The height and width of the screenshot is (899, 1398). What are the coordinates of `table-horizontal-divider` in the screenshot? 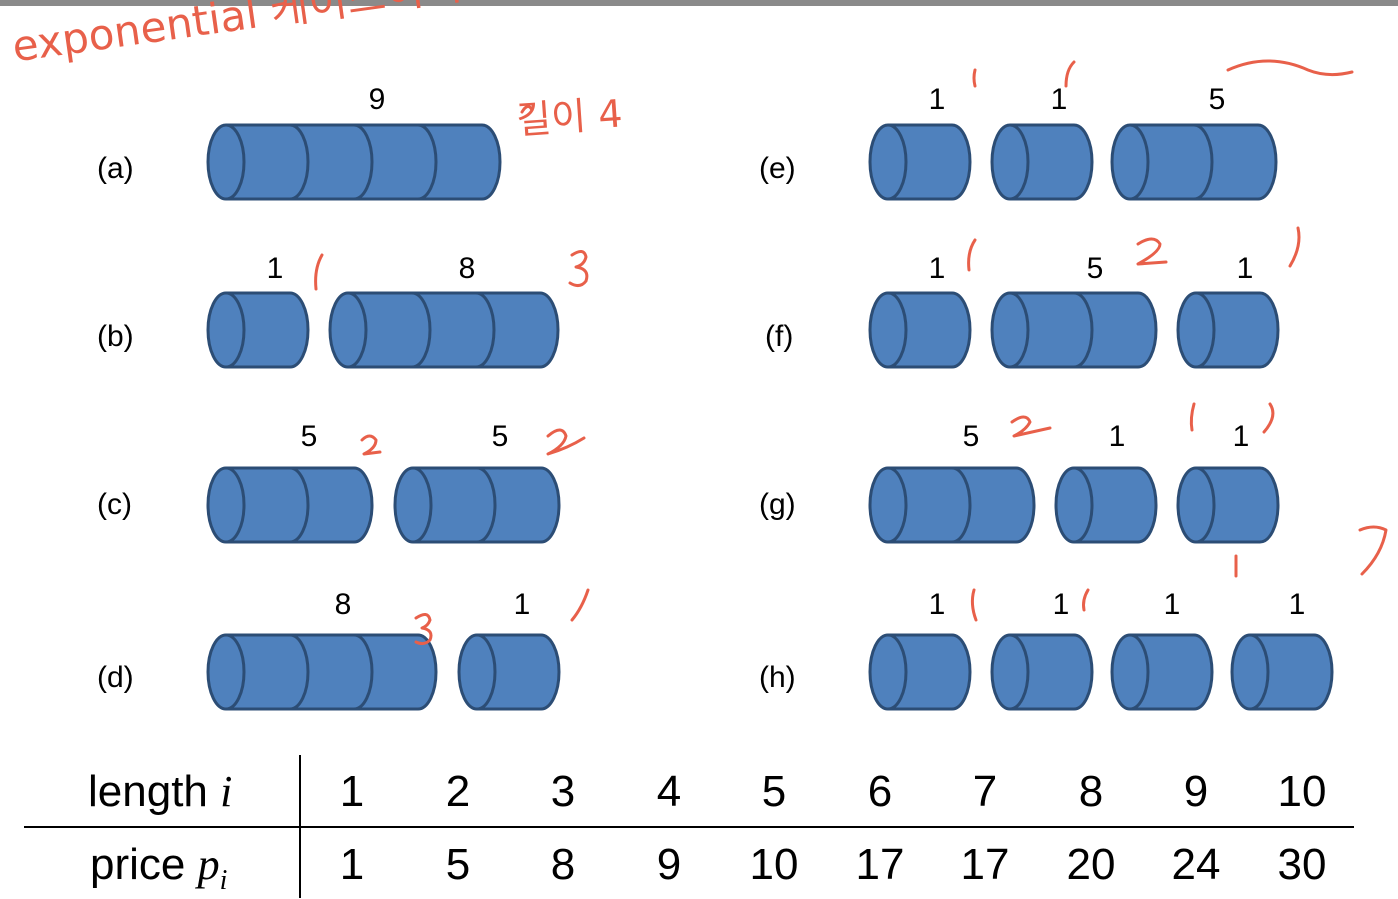 It's located at (689, 827).